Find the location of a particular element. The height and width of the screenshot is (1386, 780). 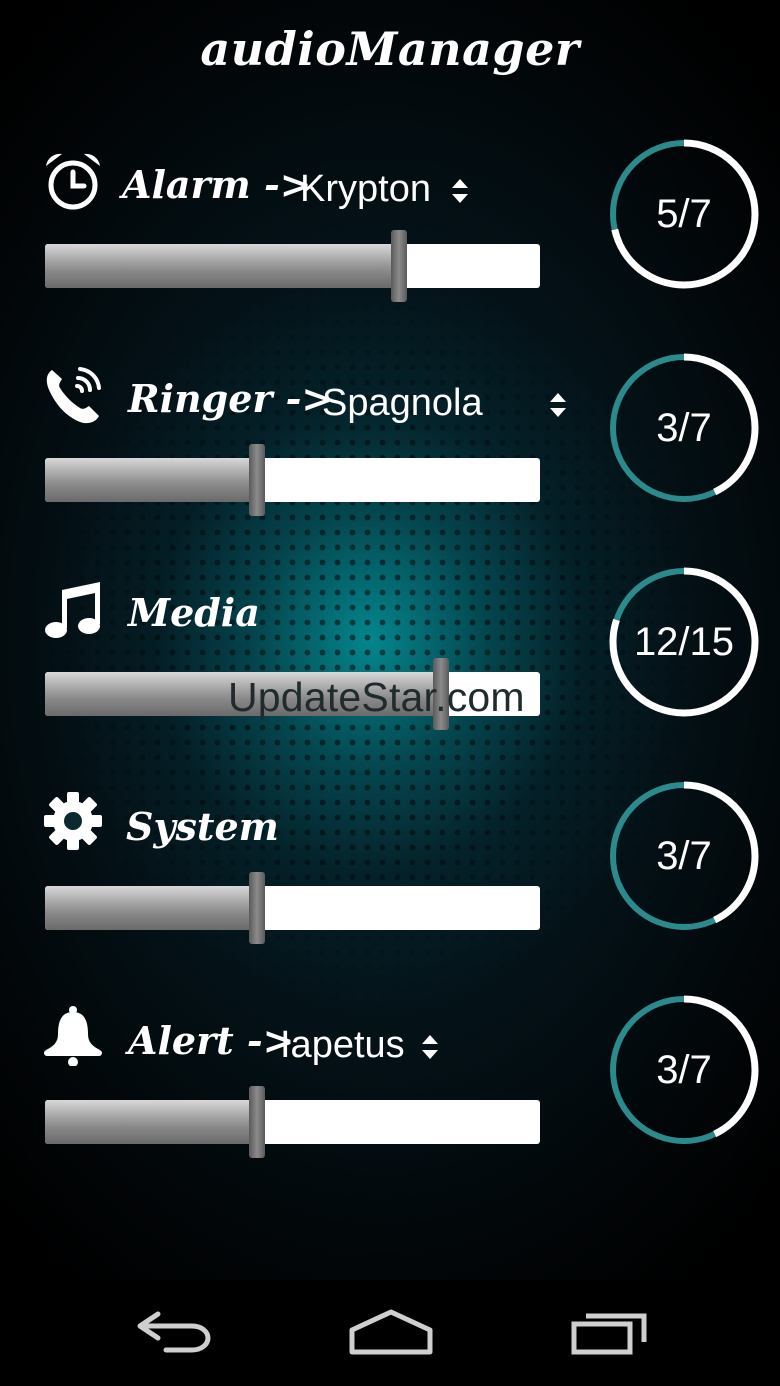

volume-ring-system: 3/7 is located at coordinates (684, 856).